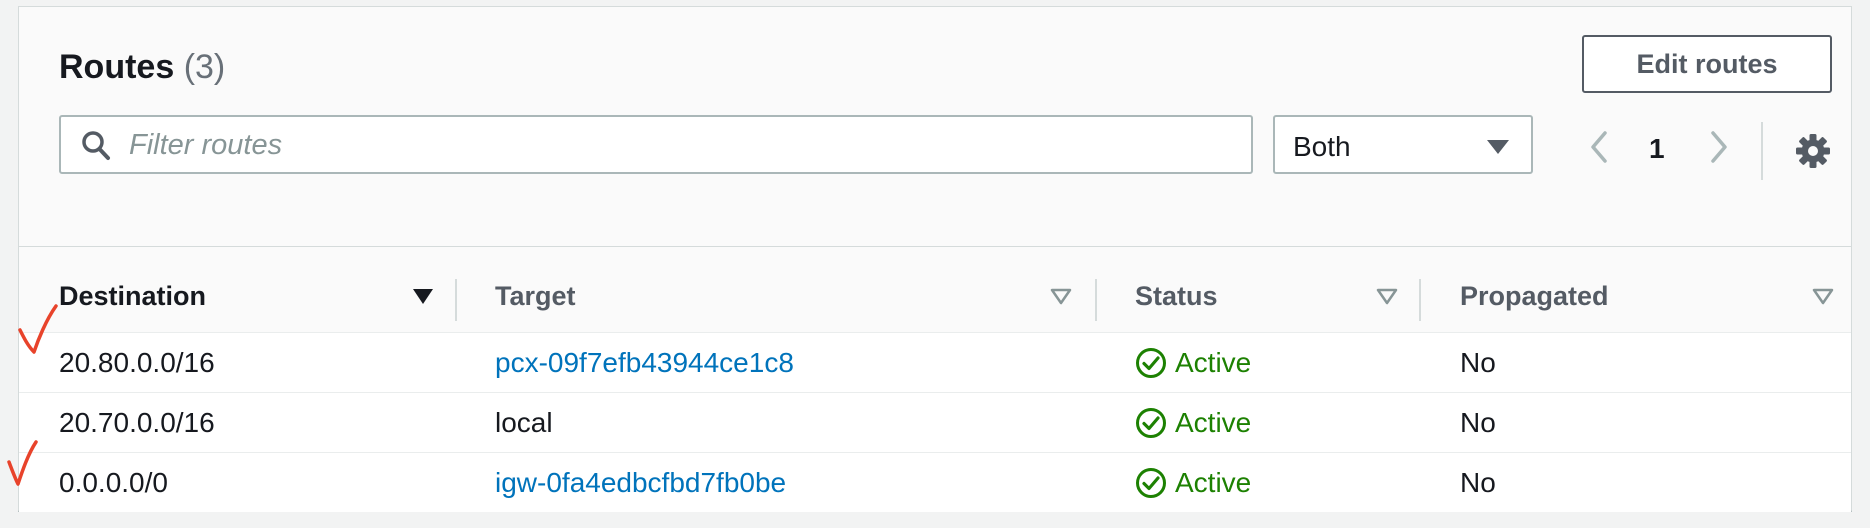  Describe the element at coordinates (1762, 151) in the screenshot. I see `pager-divider` at that location.